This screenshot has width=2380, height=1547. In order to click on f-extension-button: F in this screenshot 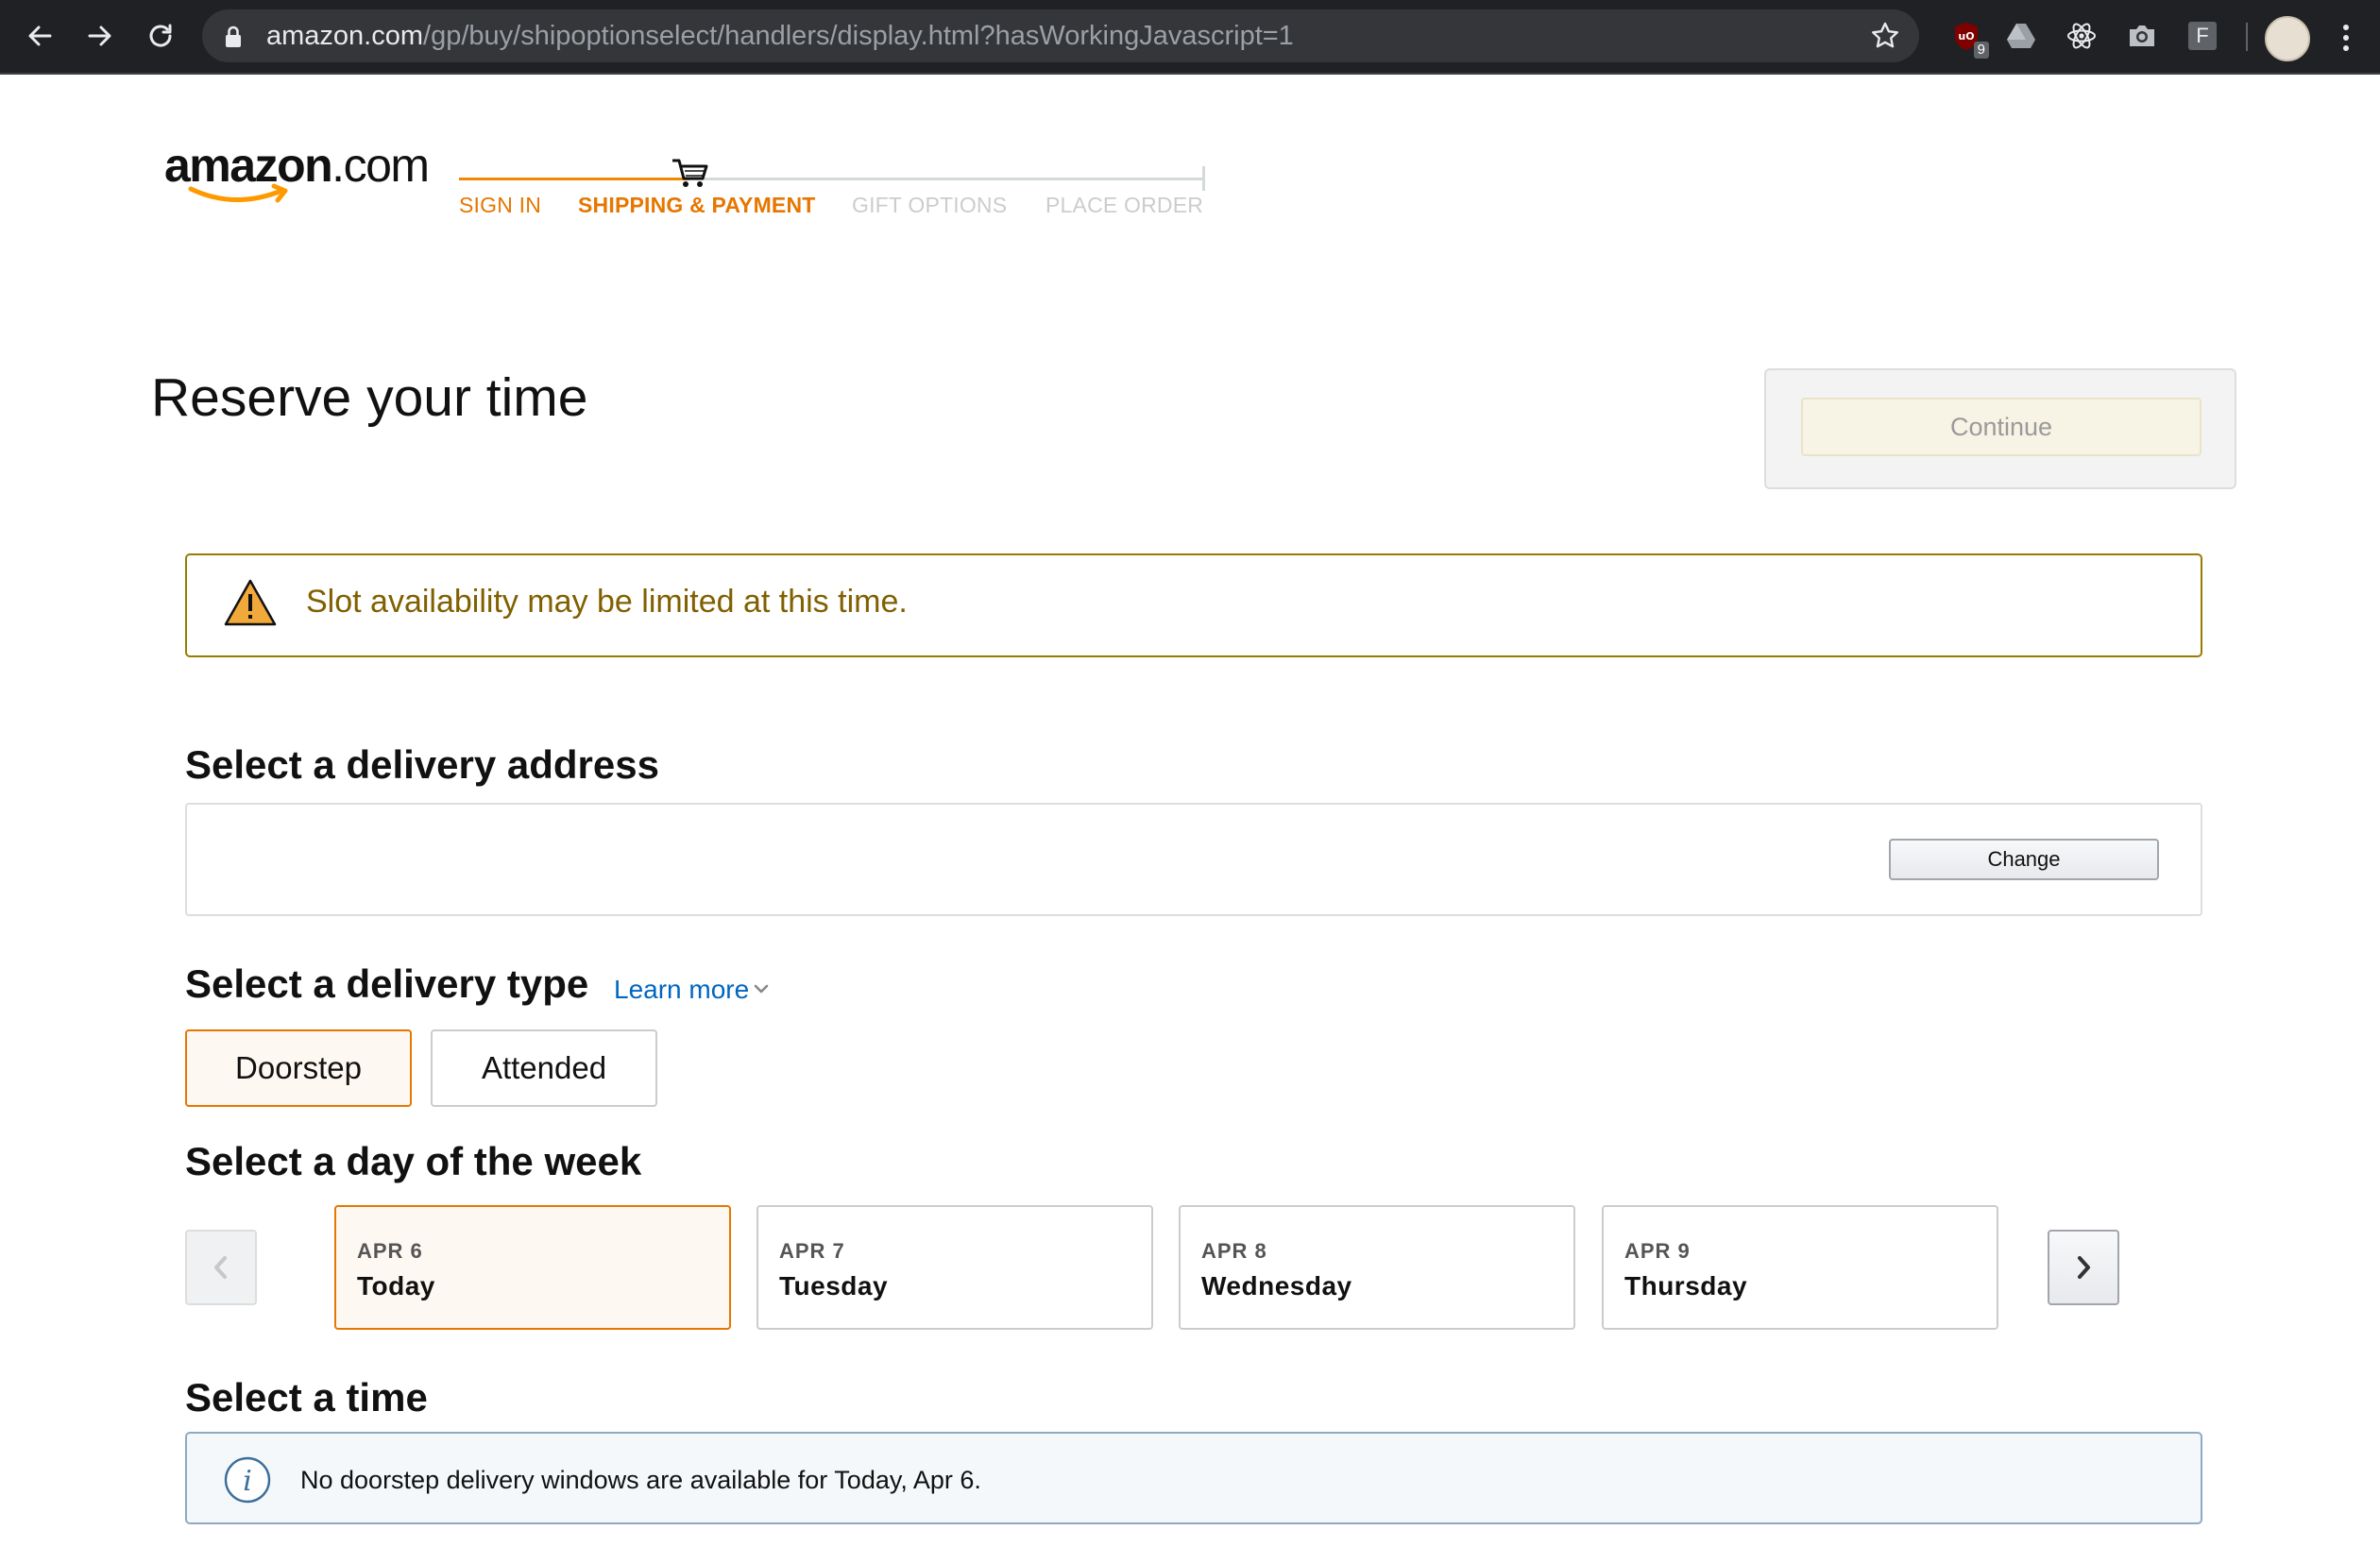, I will do `click(2202, 36)`.